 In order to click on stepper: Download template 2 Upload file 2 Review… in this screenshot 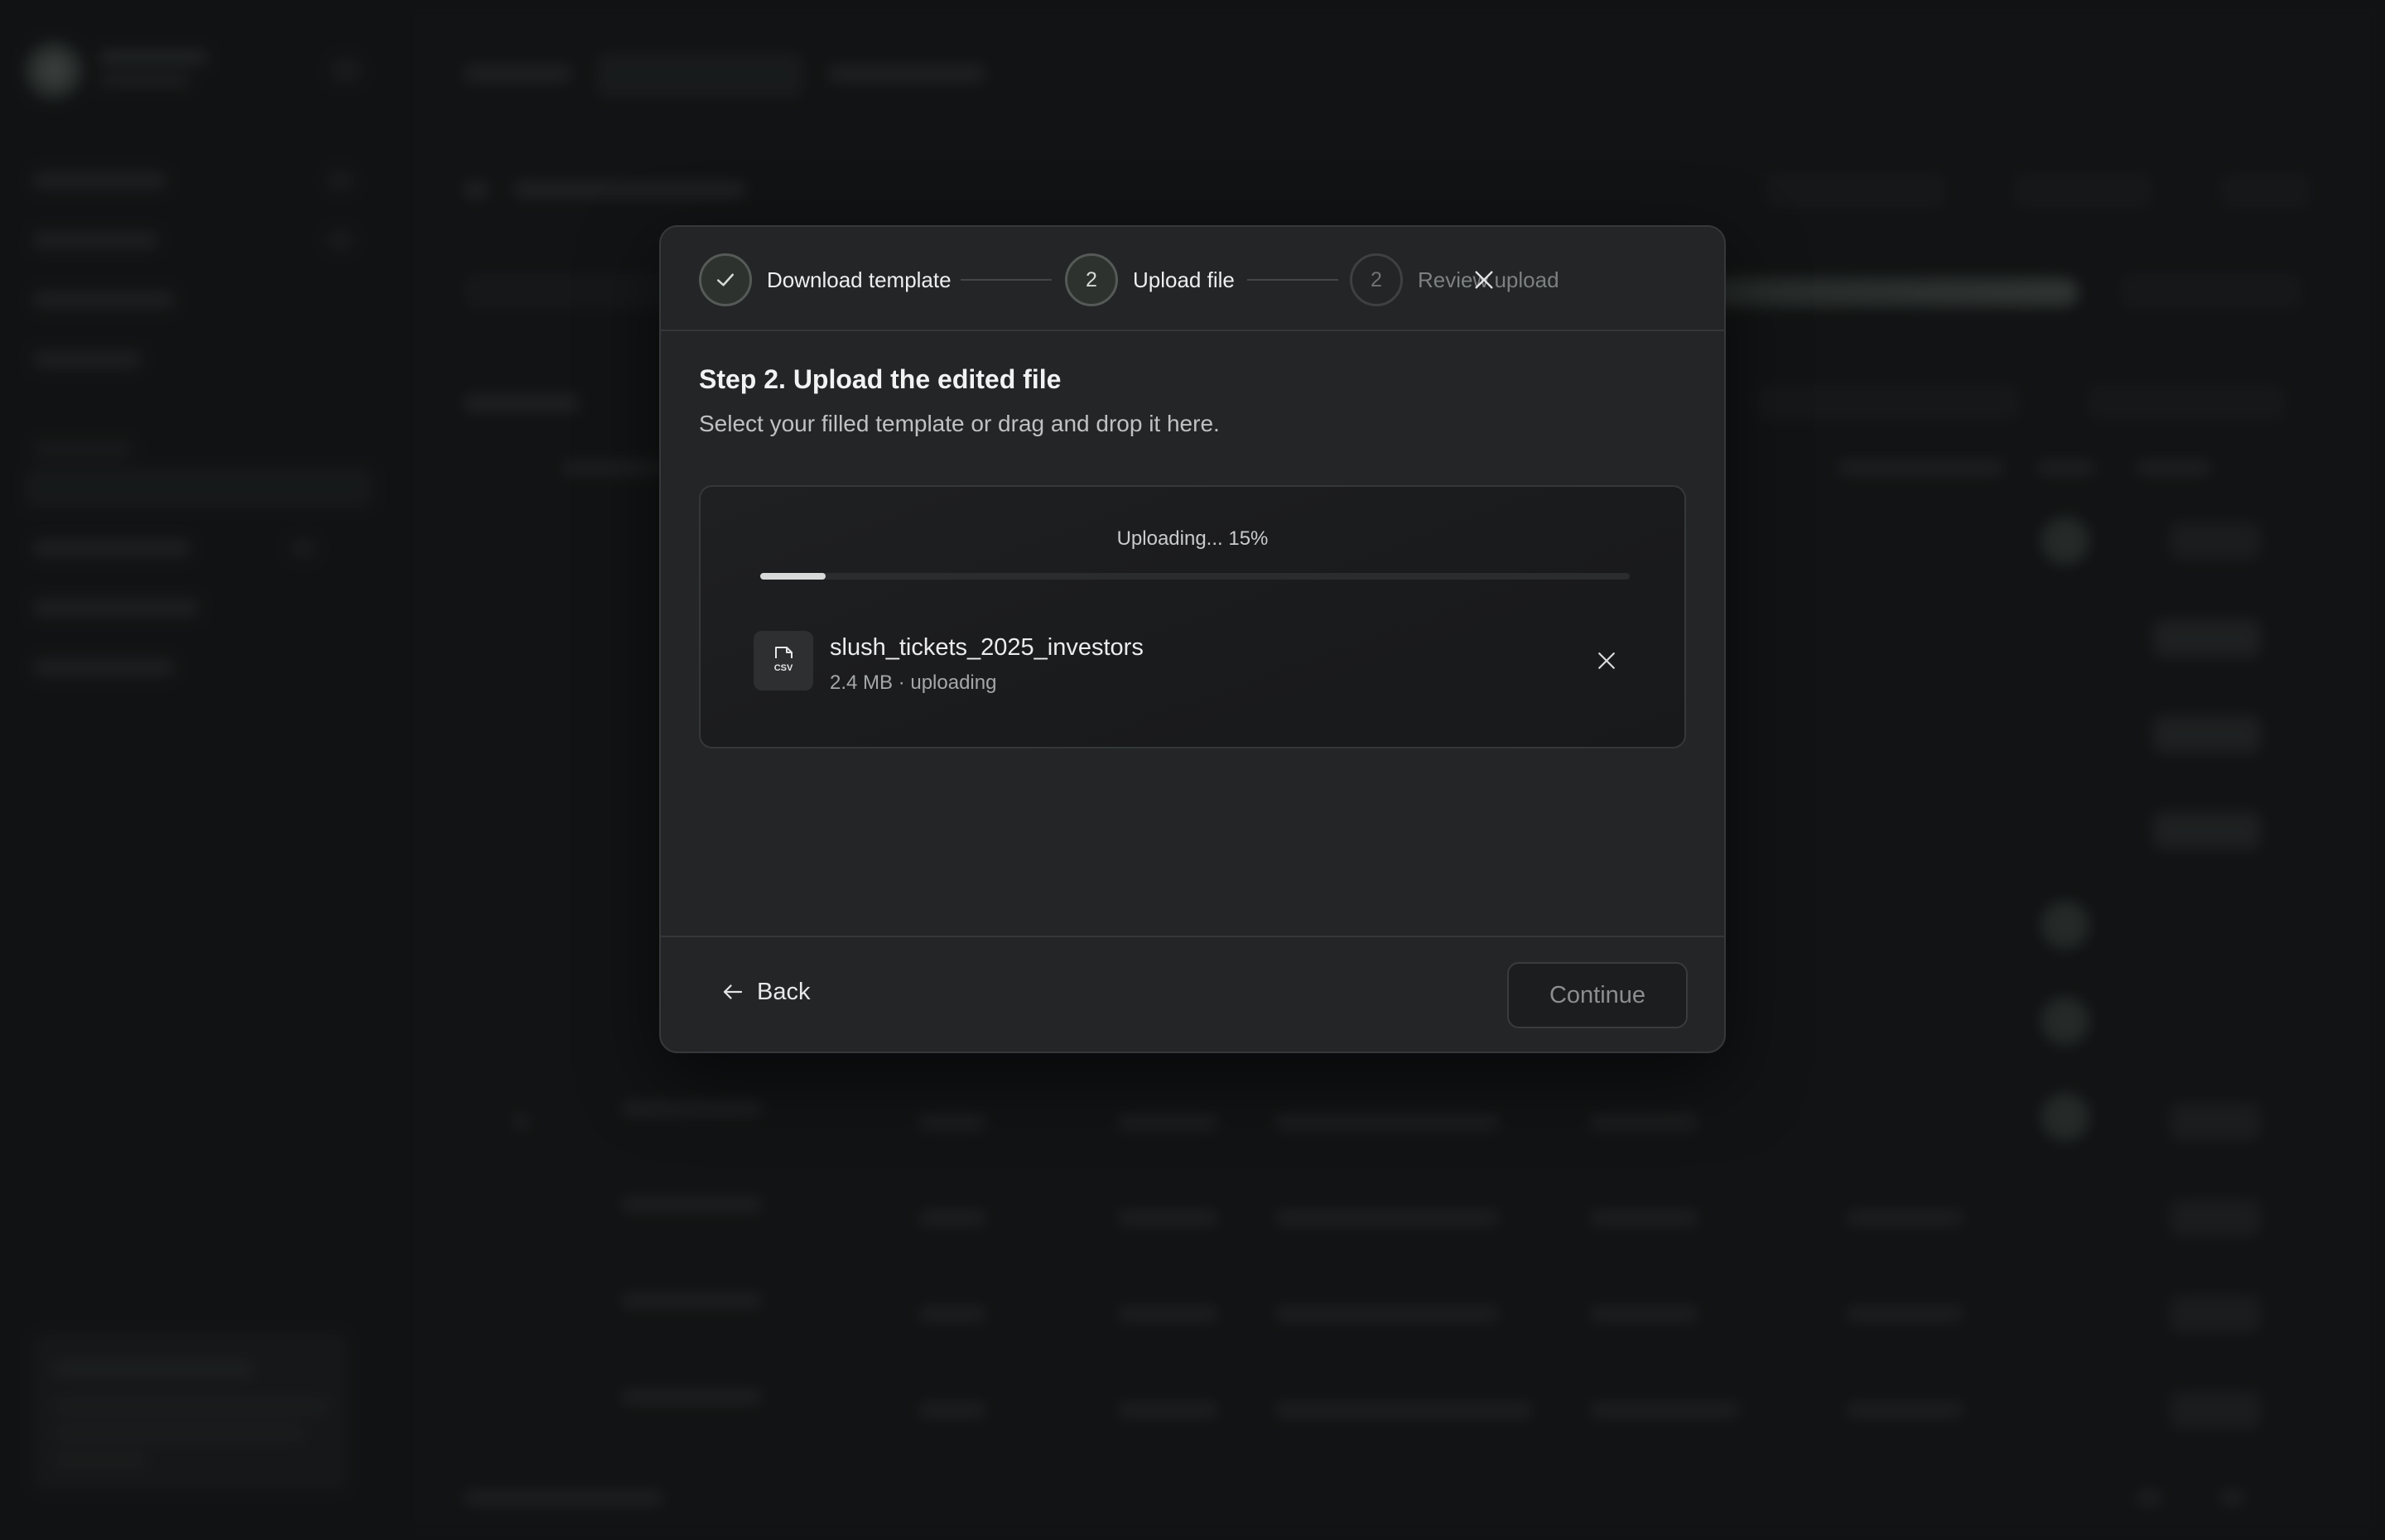, I will do `click(1192, 279)`.